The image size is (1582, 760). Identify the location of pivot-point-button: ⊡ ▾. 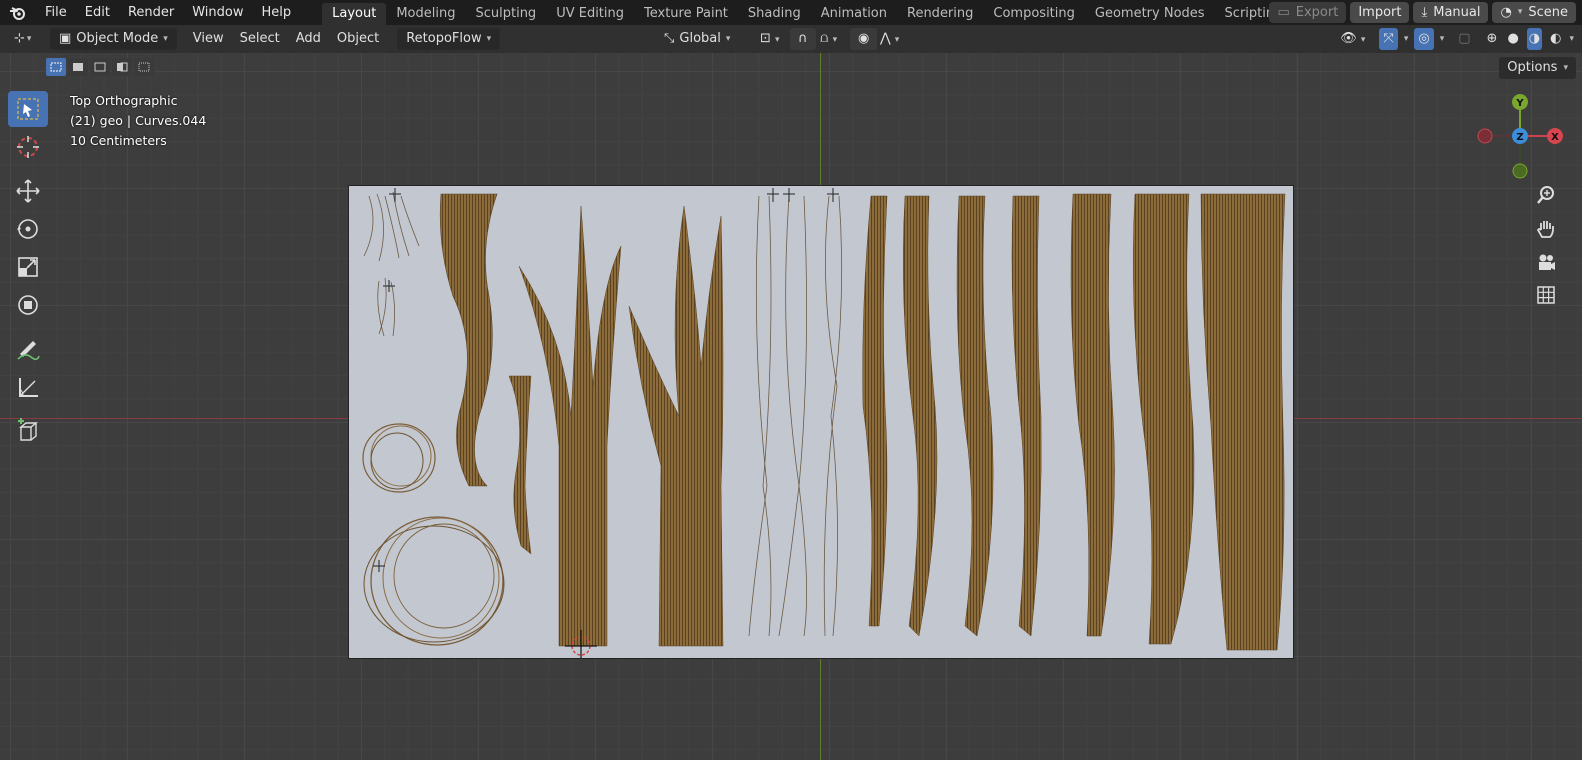
(770, 39).